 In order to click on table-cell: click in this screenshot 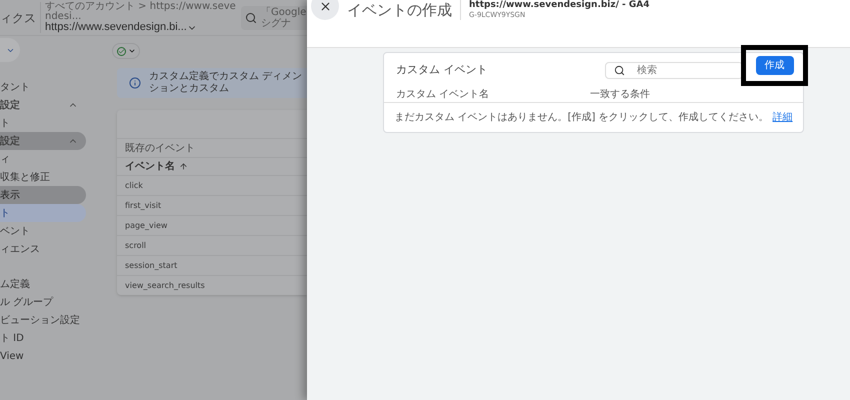, I will do `click(212, 185)`.